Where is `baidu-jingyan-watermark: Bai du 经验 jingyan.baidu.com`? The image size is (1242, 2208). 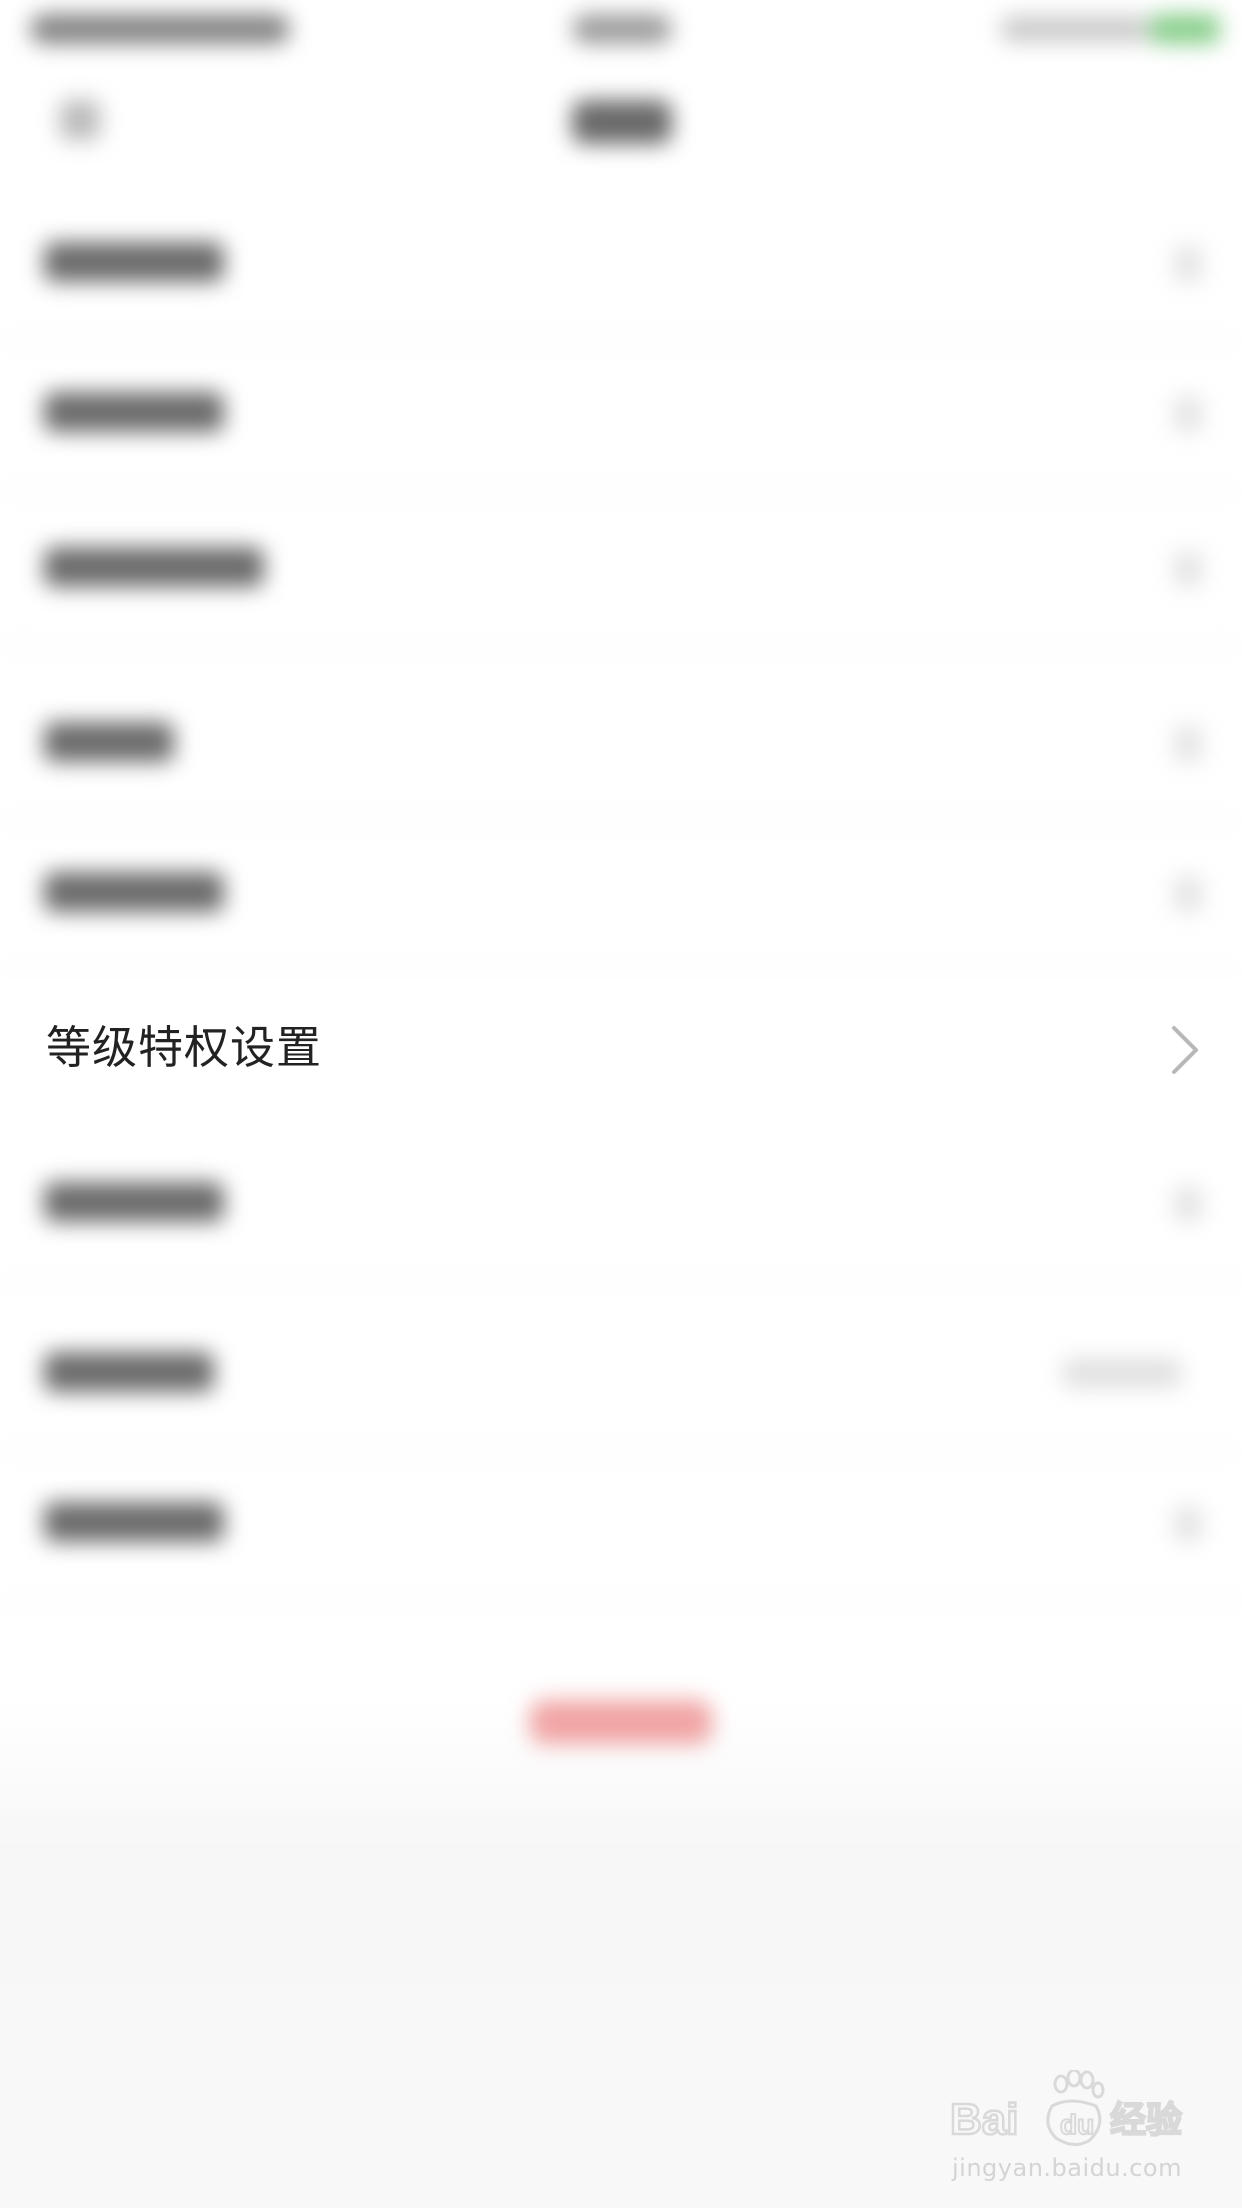
baidu-jingyan-watermark: Bai du 经验 jingyan.baidu.com is located at coordinates (1070, 2130).